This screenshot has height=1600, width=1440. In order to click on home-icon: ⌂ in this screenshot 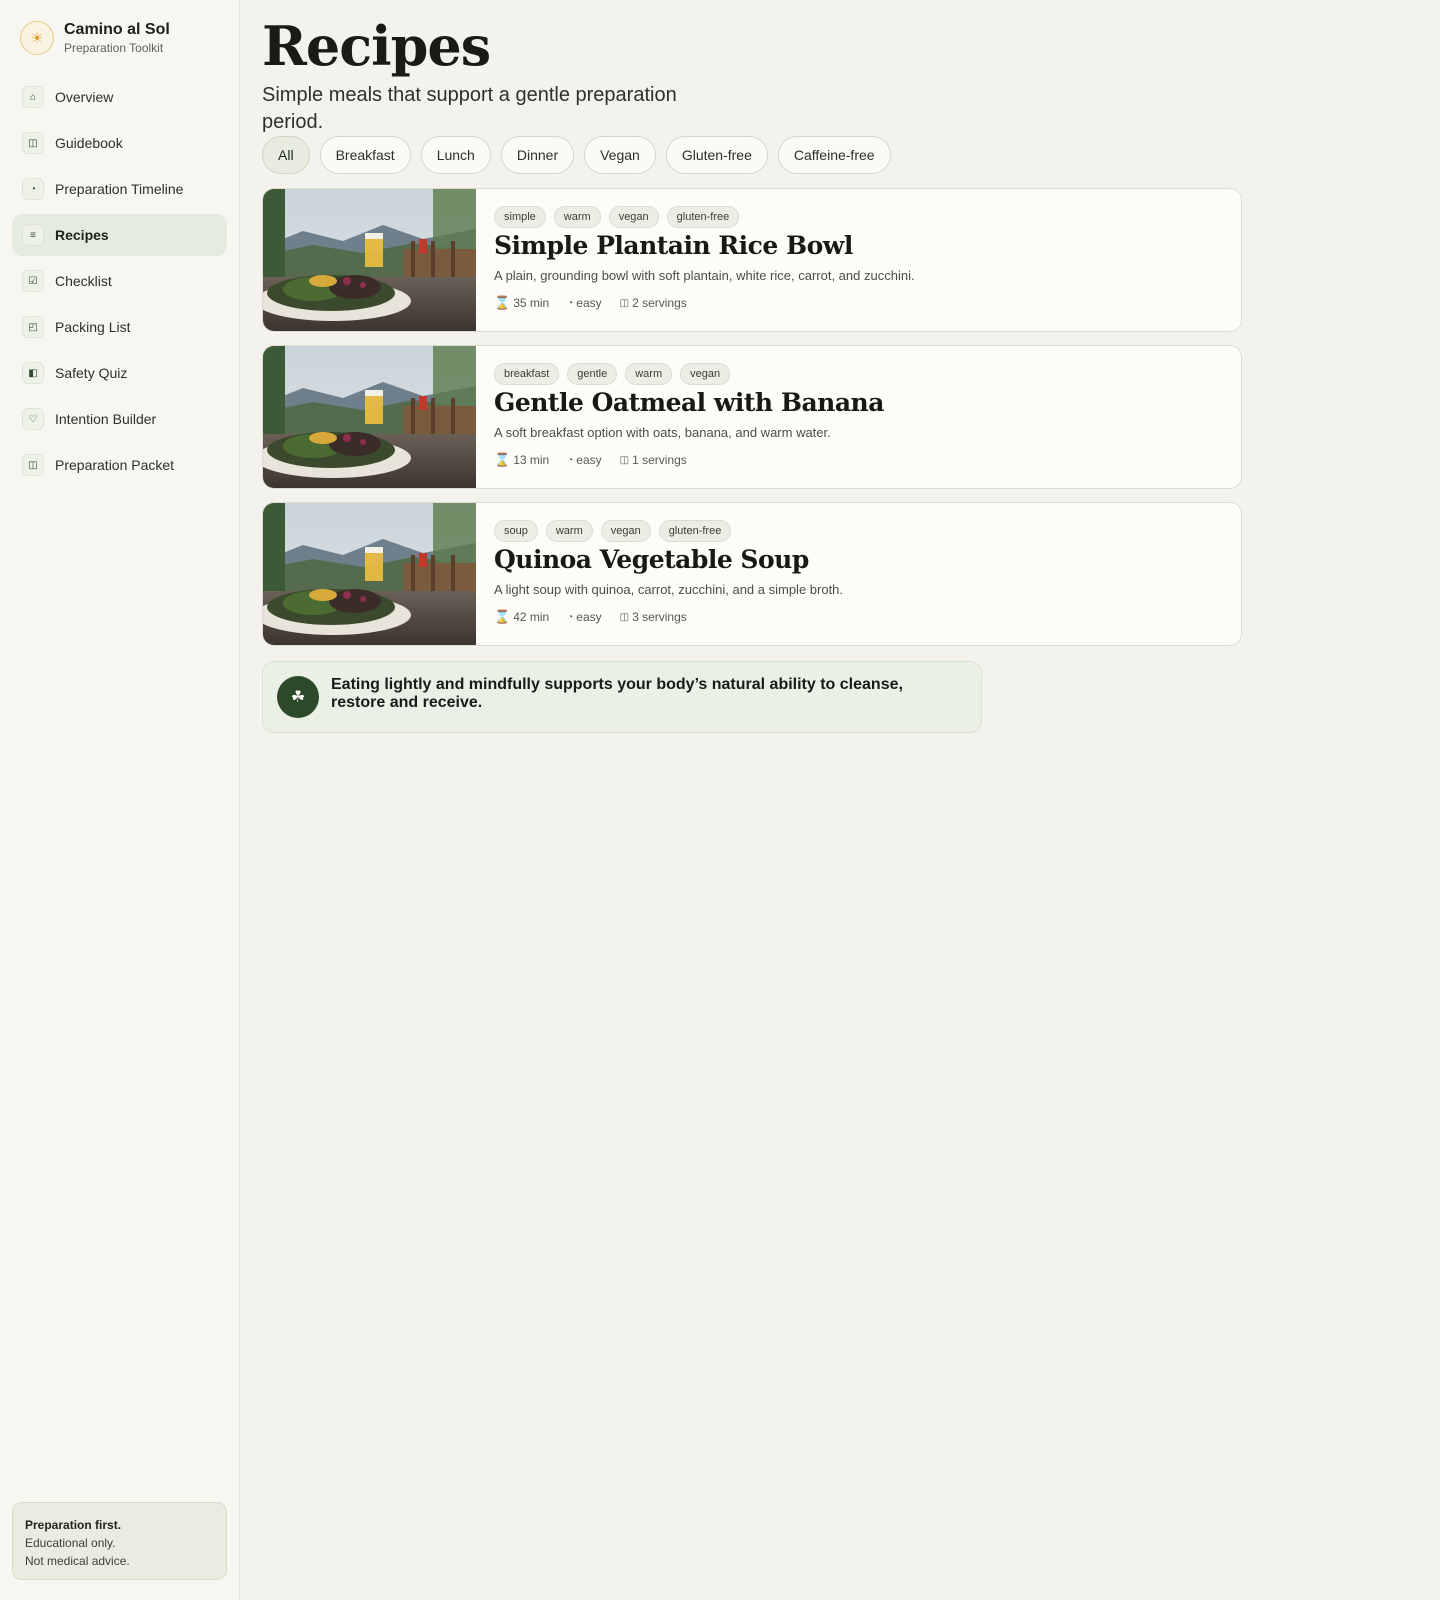, I will do `click(33, 97)`.